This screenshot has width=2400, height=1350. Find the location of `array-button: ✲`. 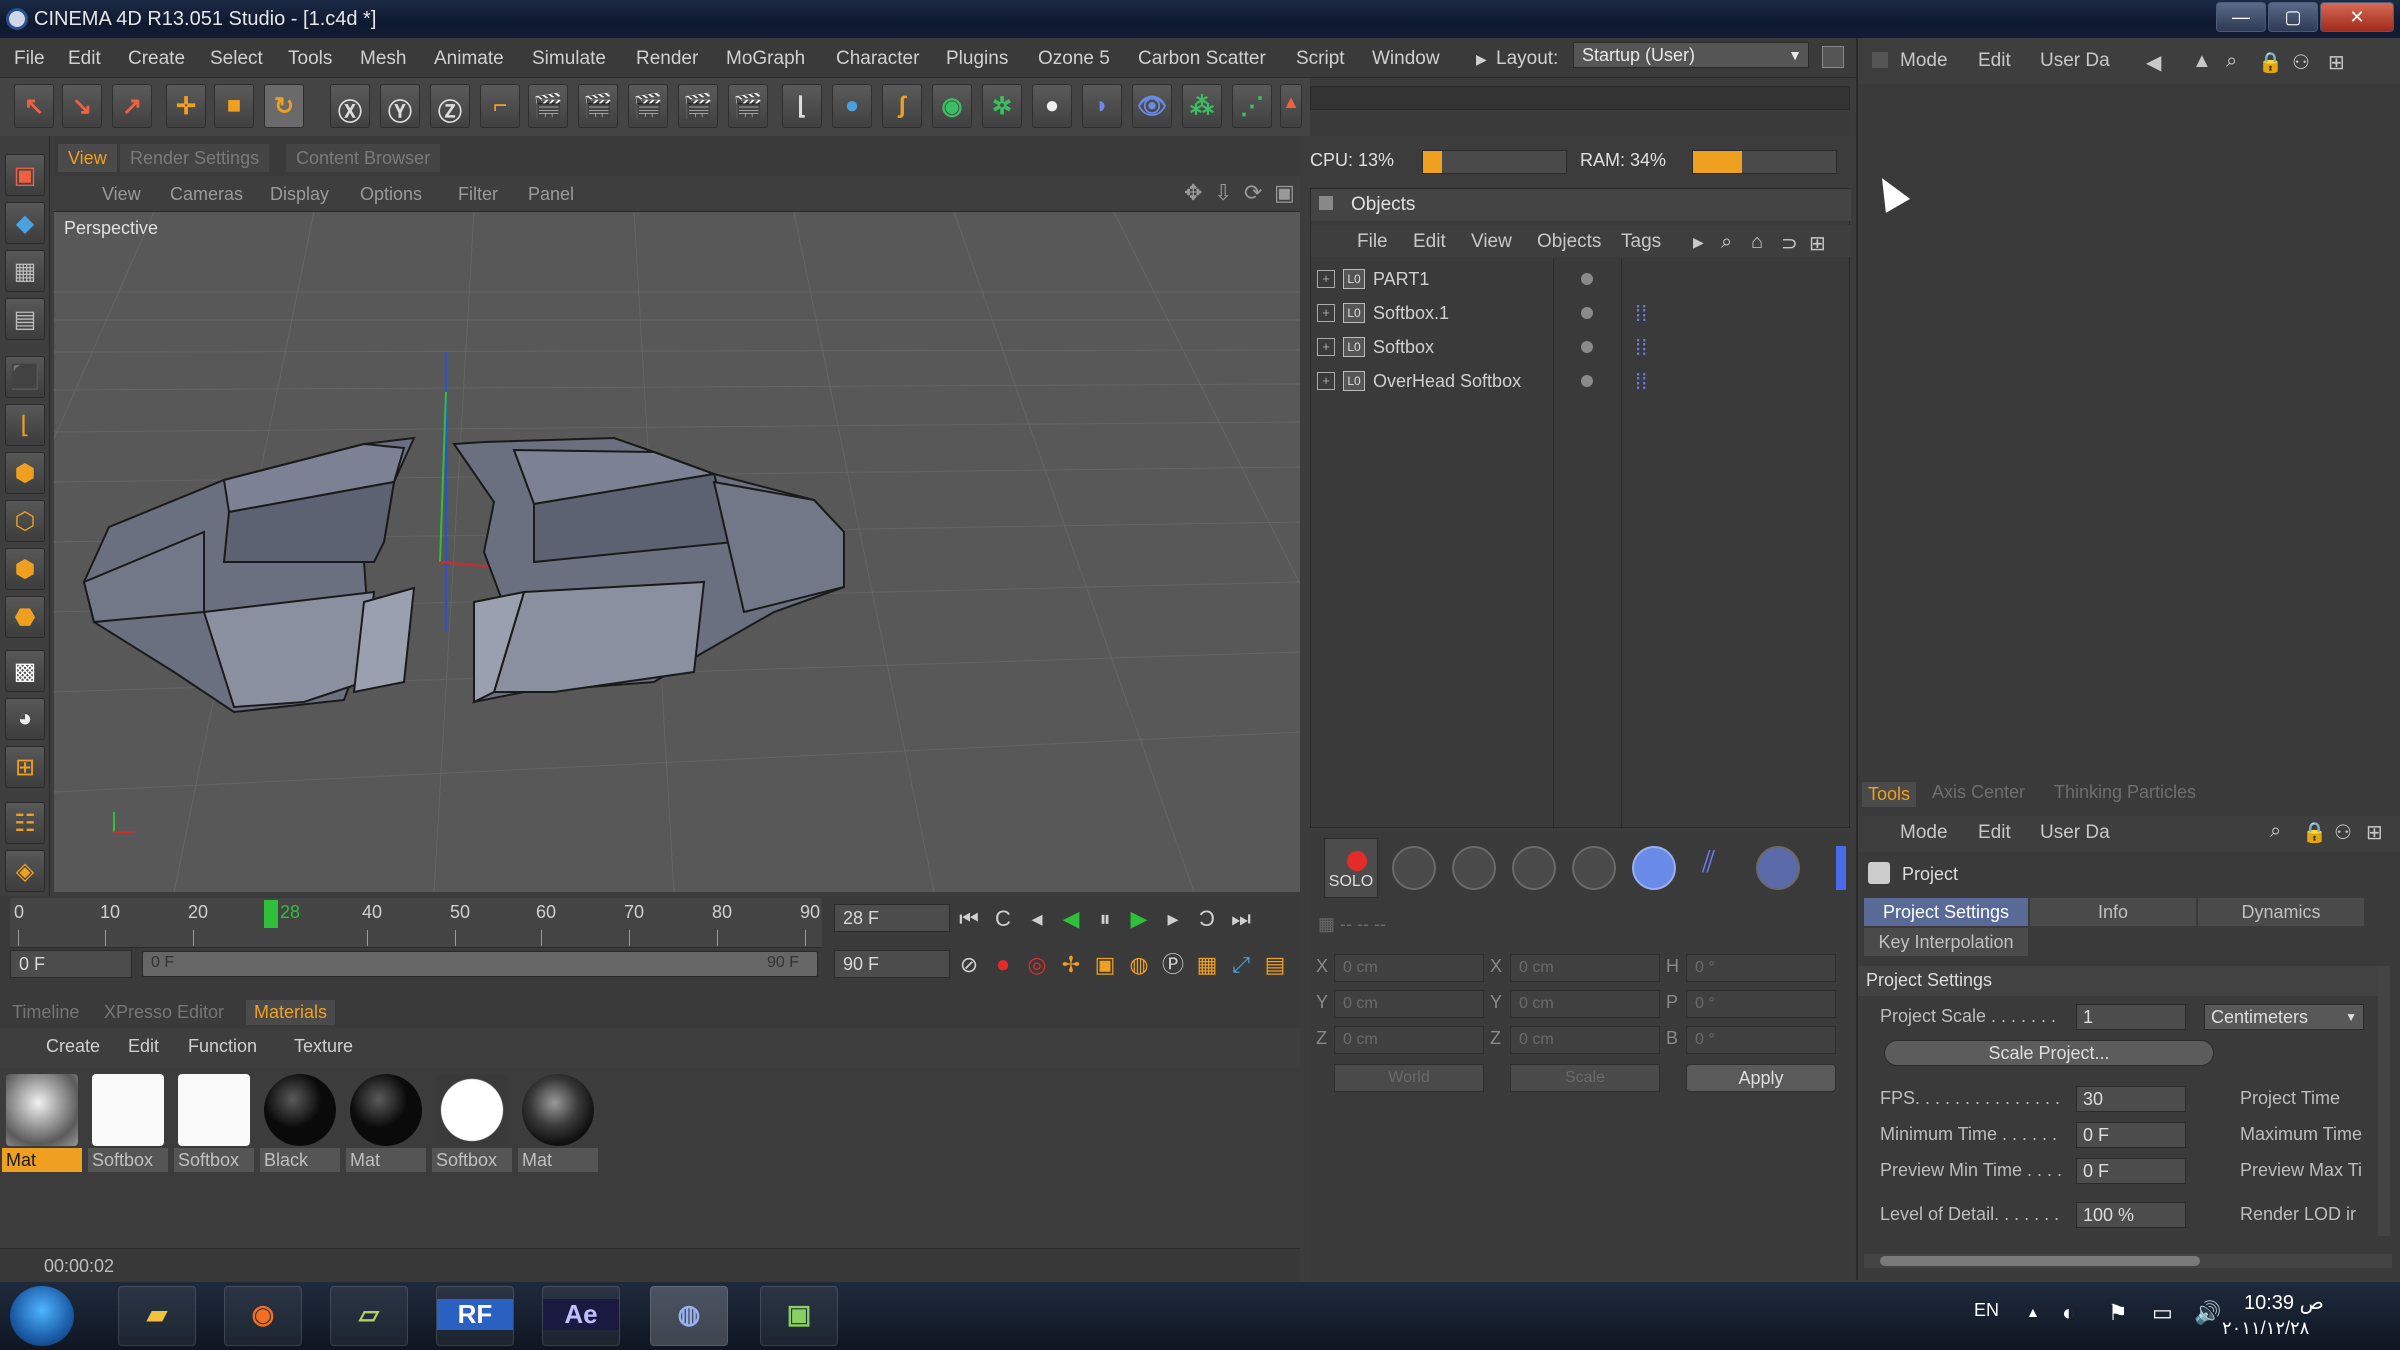

array-button: ✲ is located at coordinates (1002, 106).